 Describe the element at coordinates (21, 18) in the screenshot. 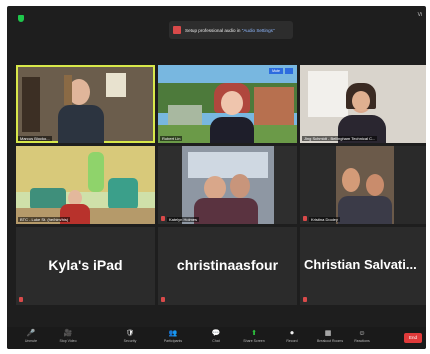

I see `security-shield-icon` at that location.